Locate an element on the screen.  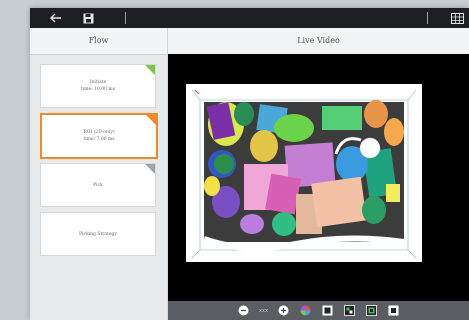
back-arrow-icon is located at coordinates (56, 18).